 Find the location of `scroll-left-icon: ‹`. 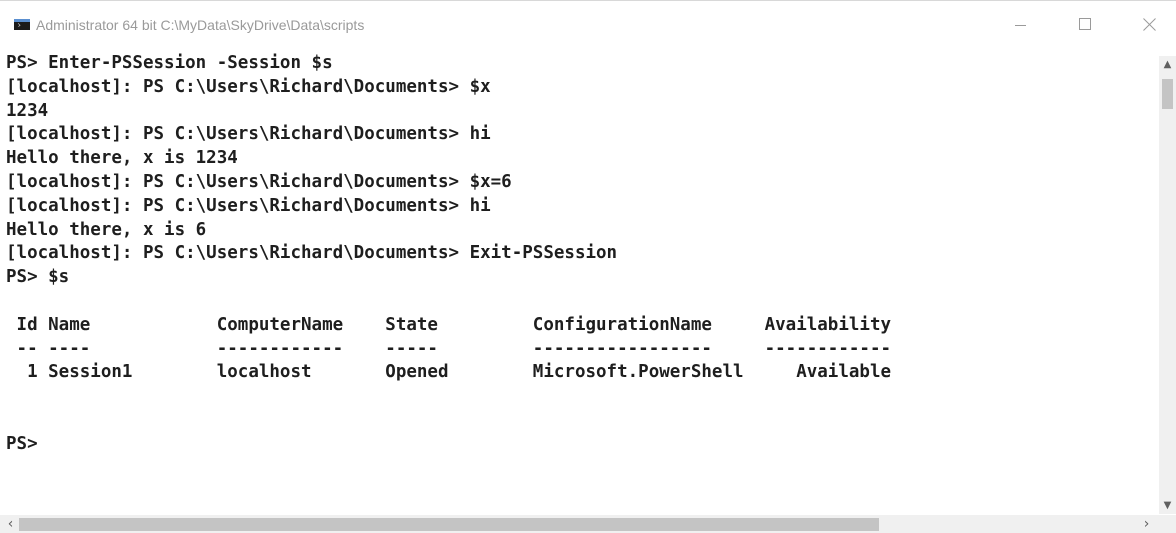

scroll-left-icon: ‹ is located at coordinates (10, 524).